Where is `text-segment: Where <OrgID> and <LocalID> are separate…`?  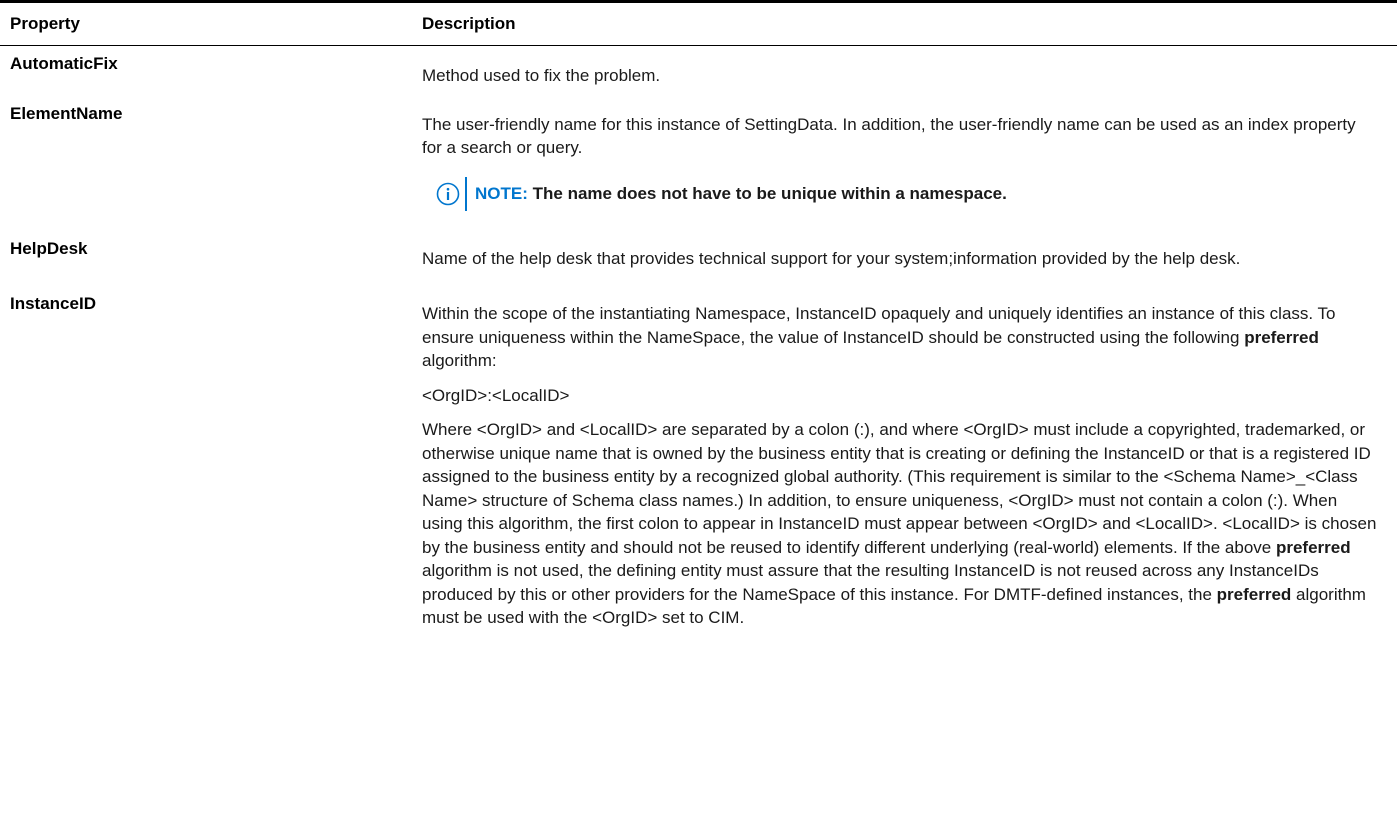
text-segment: Where <OrgID> and <LocalID> are separate… is located at coordinates (899, 488).